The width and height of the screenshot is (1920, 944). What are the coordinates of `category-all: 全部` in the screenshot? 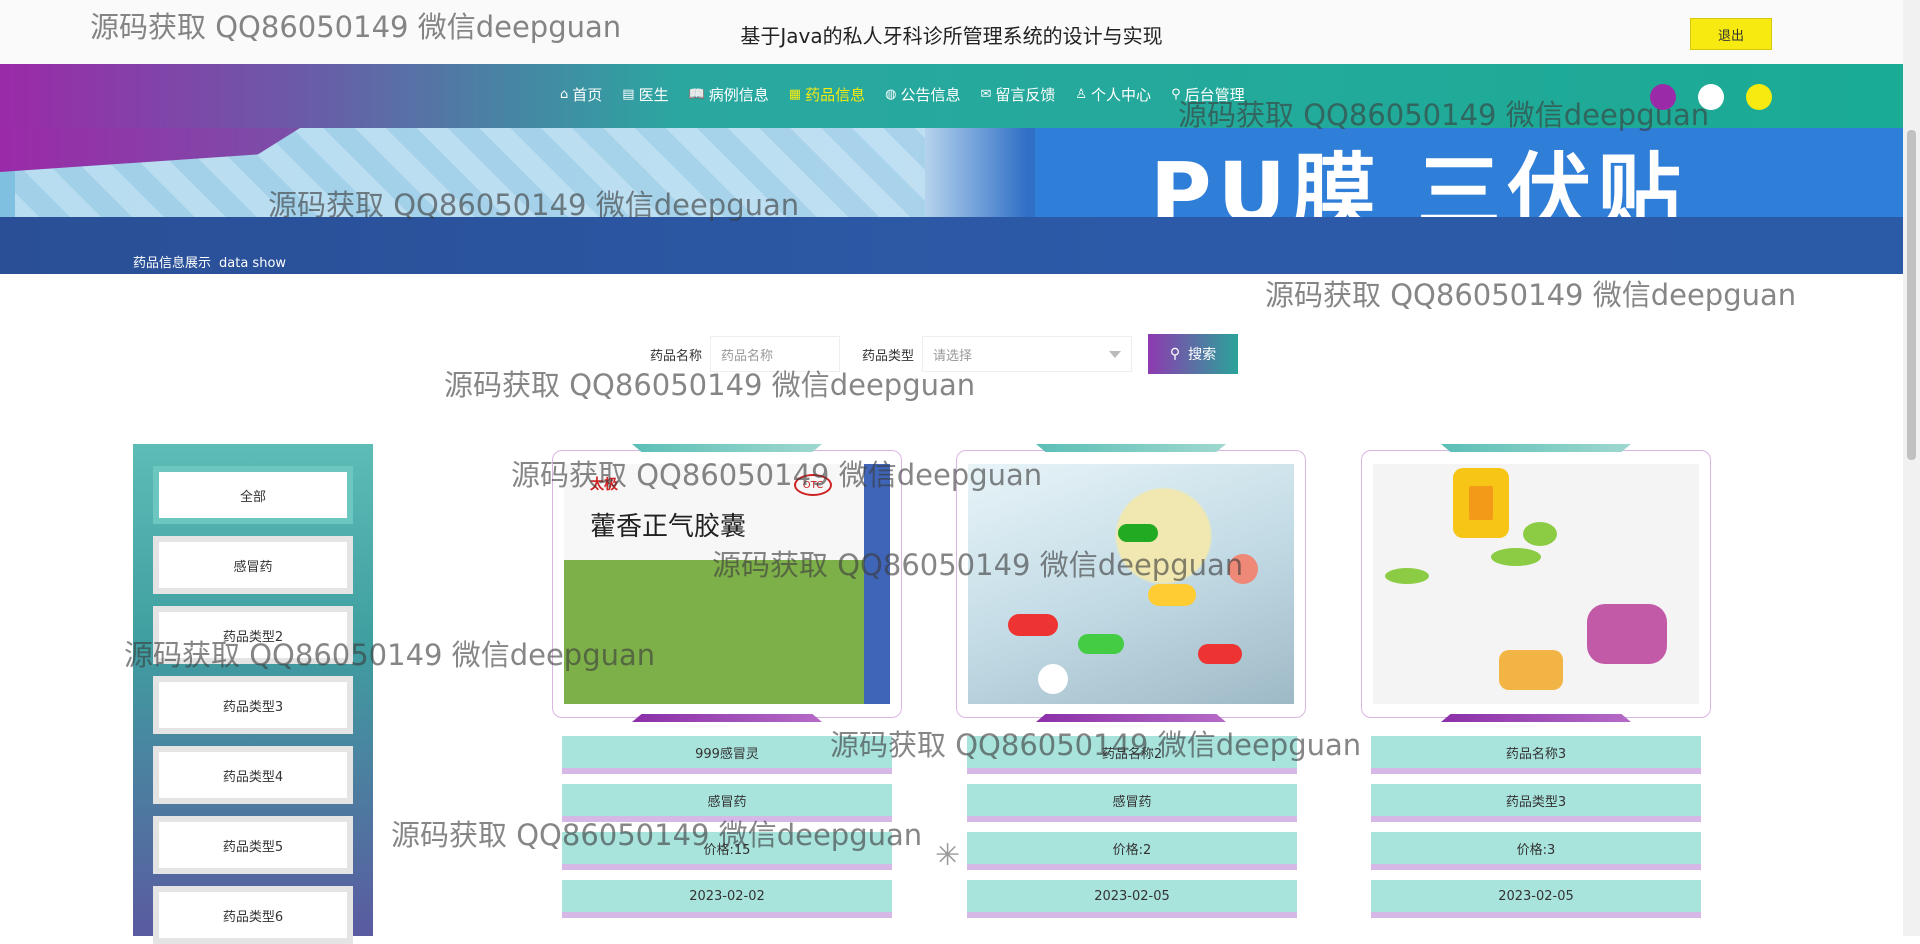 It's located at (253, 495).